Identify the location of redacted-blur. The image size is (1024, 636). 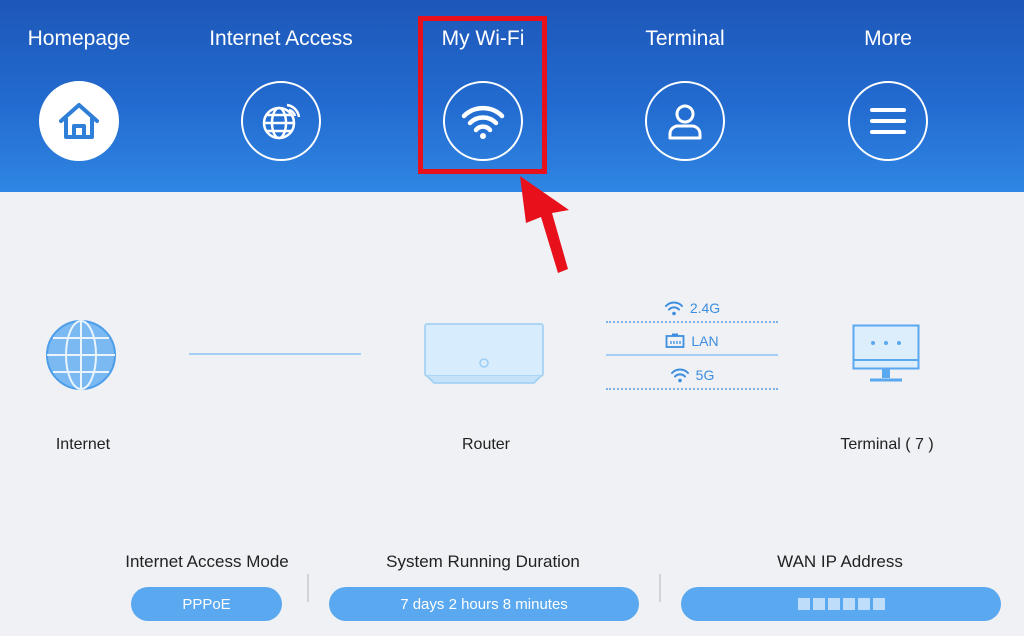
(841, 604).